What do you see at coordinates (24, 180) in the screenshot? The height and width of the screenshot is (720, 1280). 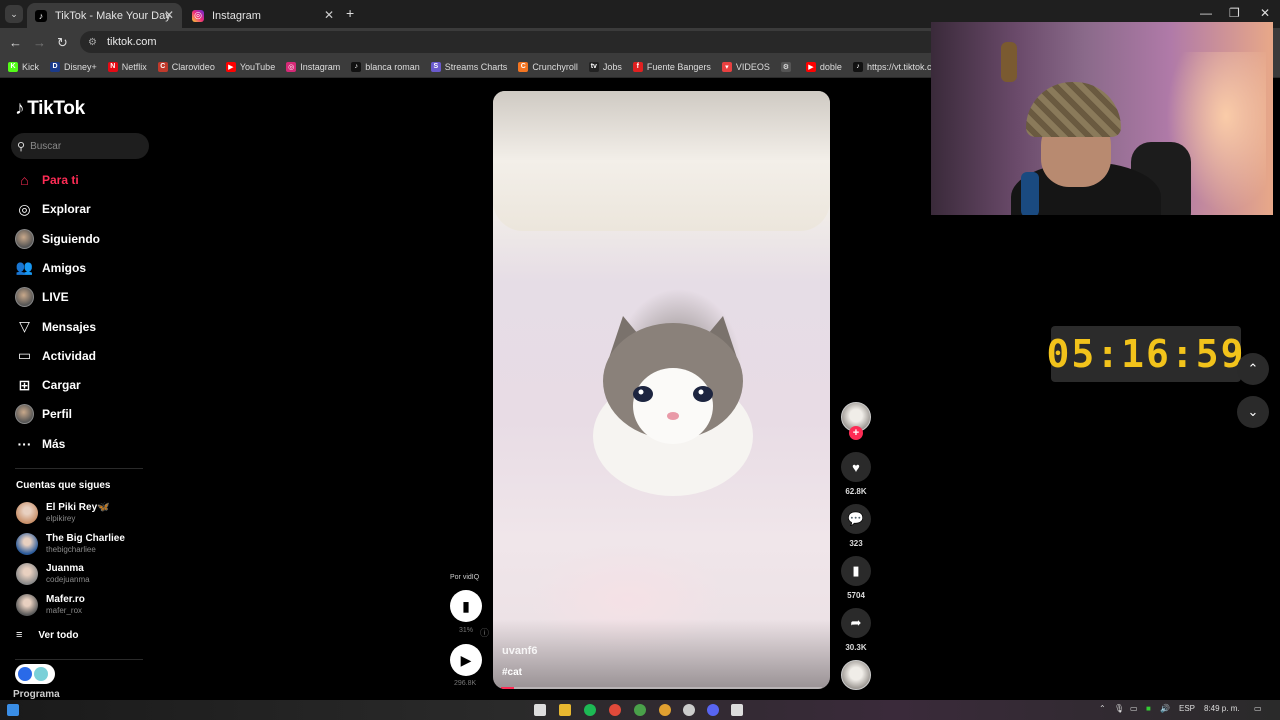 I see `home-icon: ⌂` at bounding box center [24, 180].